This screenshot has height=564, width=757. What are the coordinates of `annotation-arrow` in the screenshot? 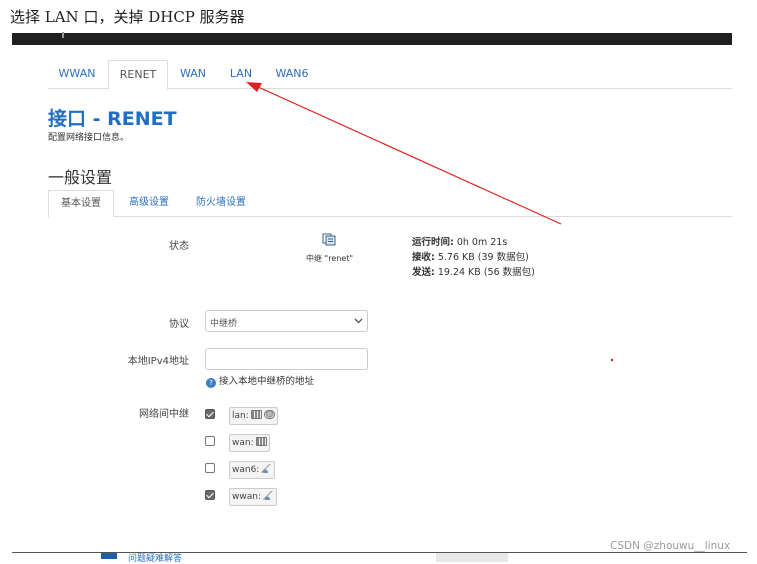 It's located at (404, 153).